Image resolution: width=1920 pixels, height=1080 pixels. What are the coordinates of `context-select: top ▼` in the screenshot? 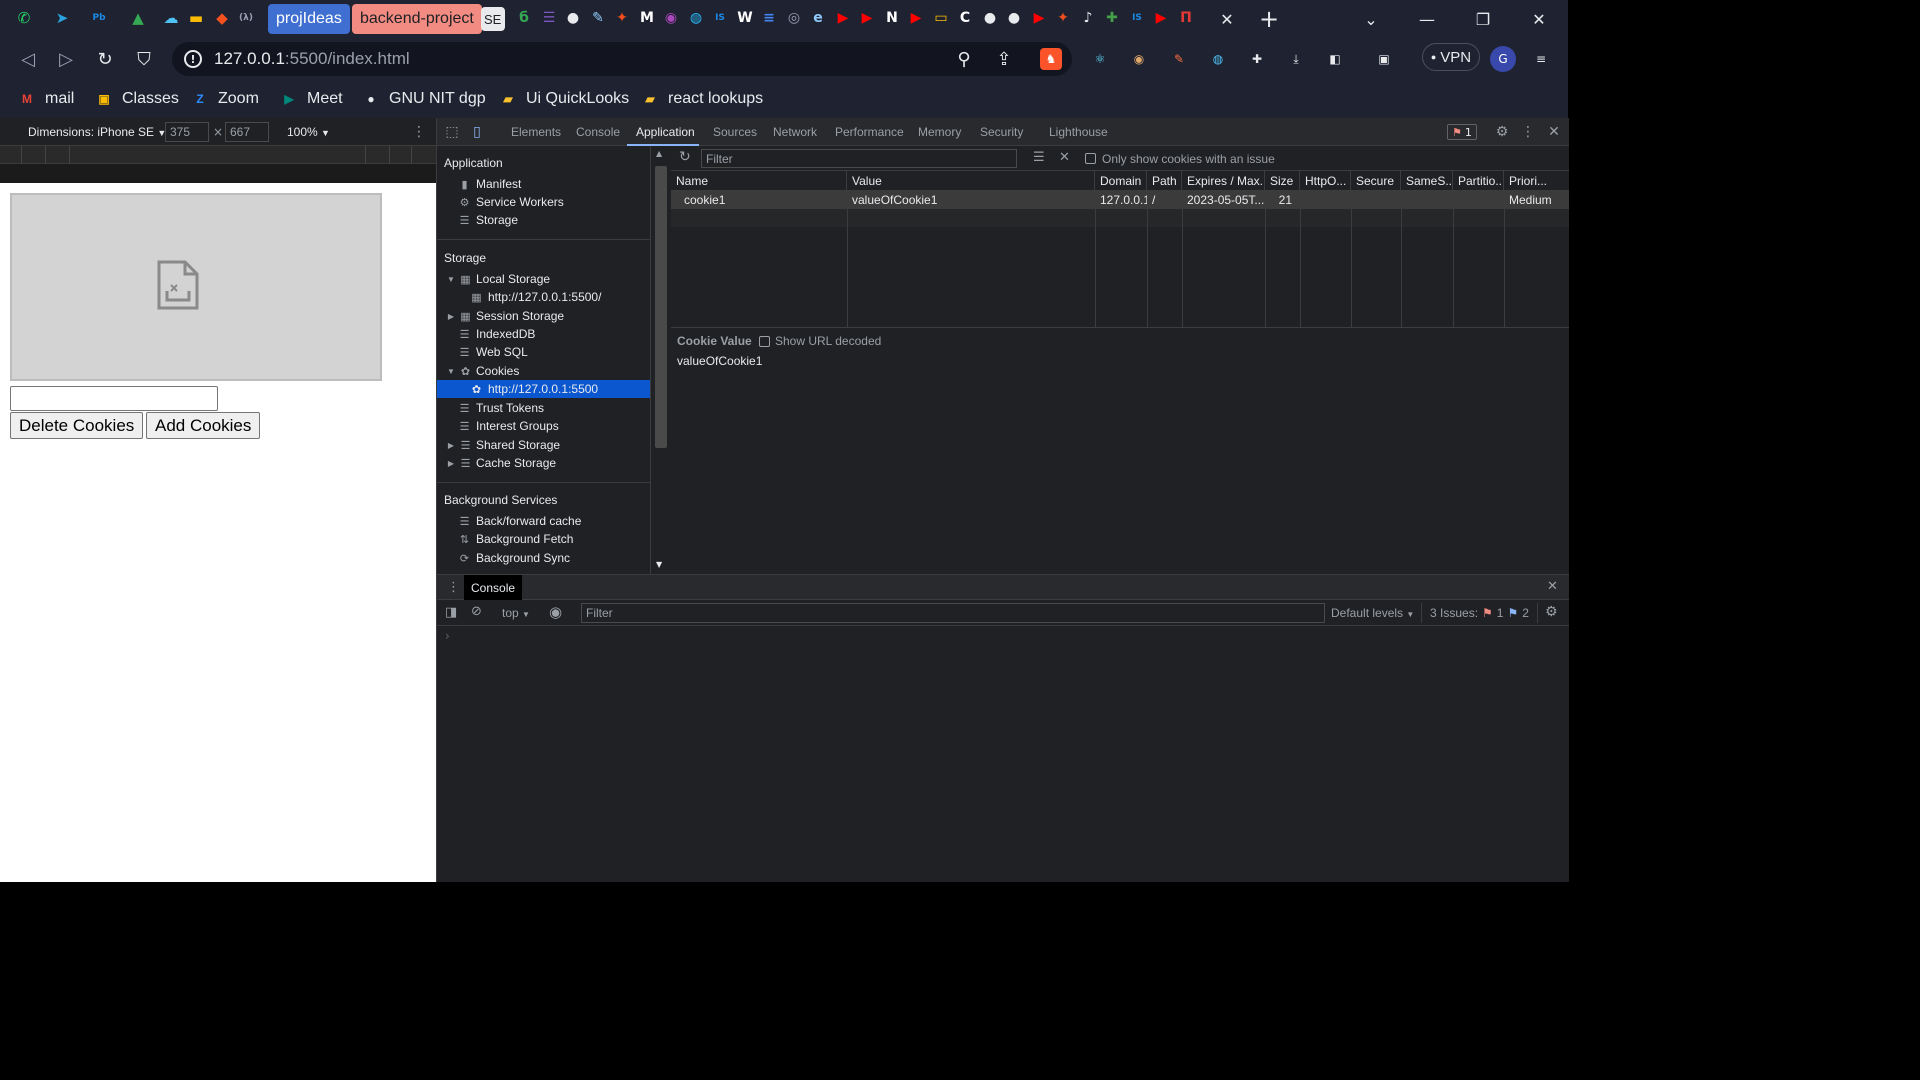 It's located at (516, 613).